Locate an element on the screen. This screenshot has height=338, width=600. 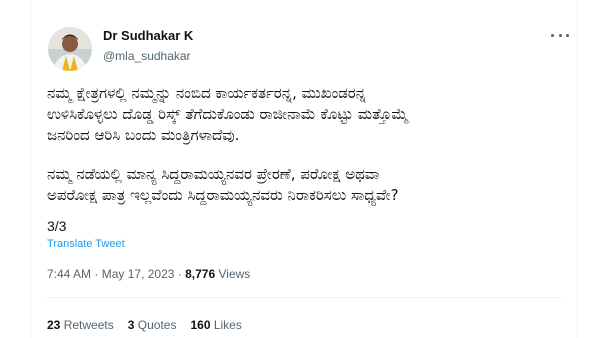
tweet-line: ಜನರಿಂದ ಆರಿಸಿ ಬಂದು ಮಂತ್ರಿಗಳಾದೆವು. is located at coordinates (143, 135).